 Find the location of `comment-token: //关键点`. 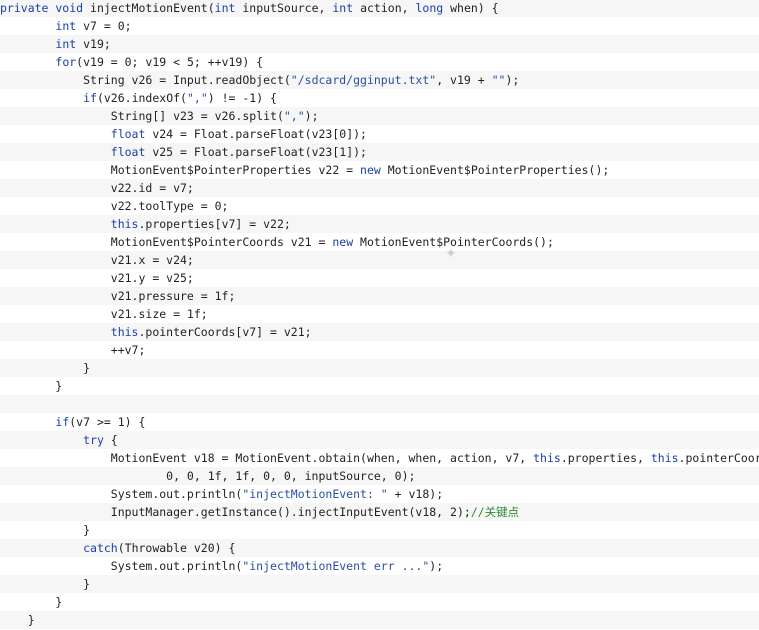

comment-token: //关键点 is located at coordinates (495, 512).